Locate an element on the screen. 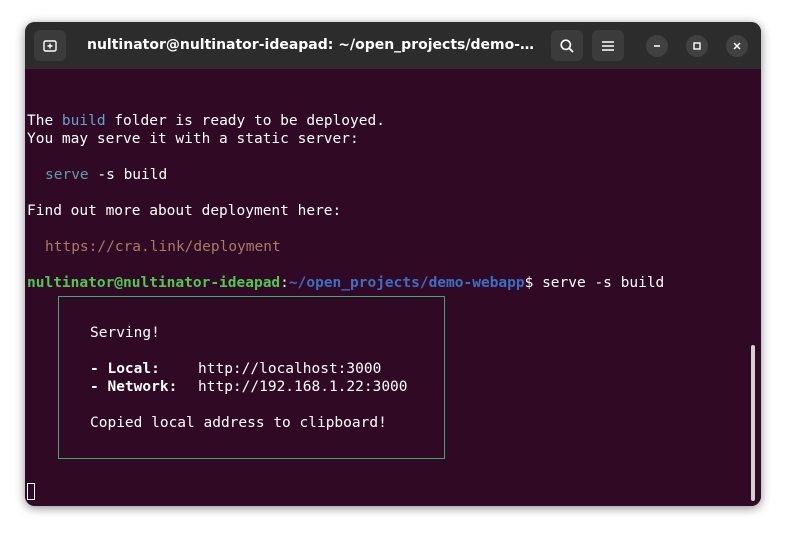 Image resolution: width=786 pixels, height=533 pixels. prompt-user-host: nultinator@nultinator-ideapad is located at coordinates (154, 283).